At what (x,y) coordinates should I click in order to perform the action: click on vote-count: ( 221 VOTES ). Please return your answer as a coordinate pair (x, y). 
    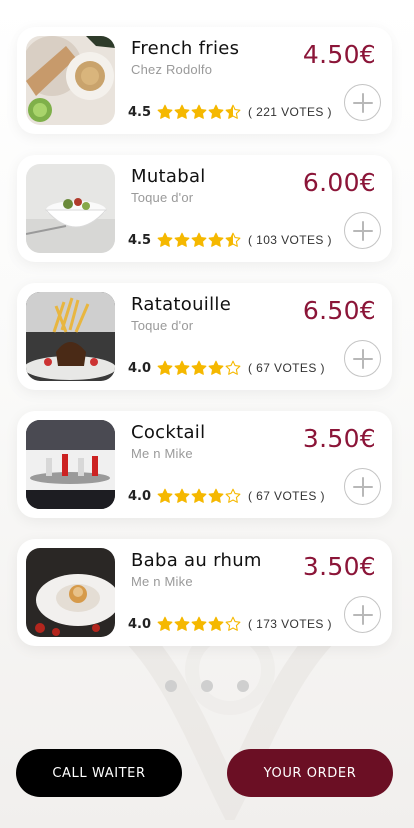
    Looking at the image, I should click on (290, 112).